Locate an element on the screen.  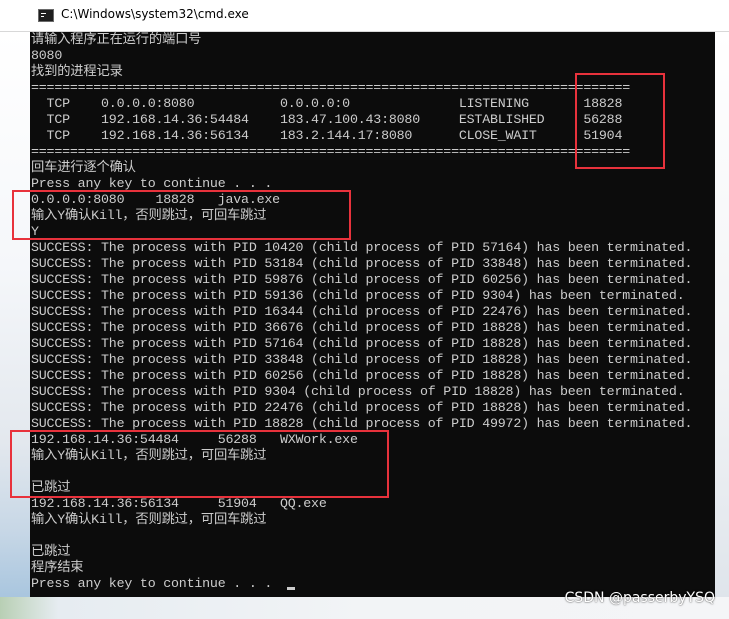
console-line: 程序结束 is located at coordinates (57, 567).